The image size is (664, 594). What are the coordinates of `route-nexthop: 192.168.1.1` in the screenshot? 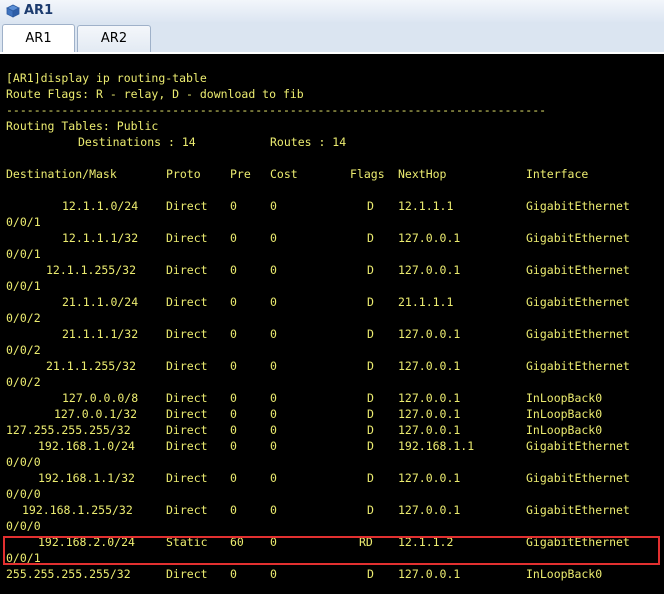 It's located at (436, 446).